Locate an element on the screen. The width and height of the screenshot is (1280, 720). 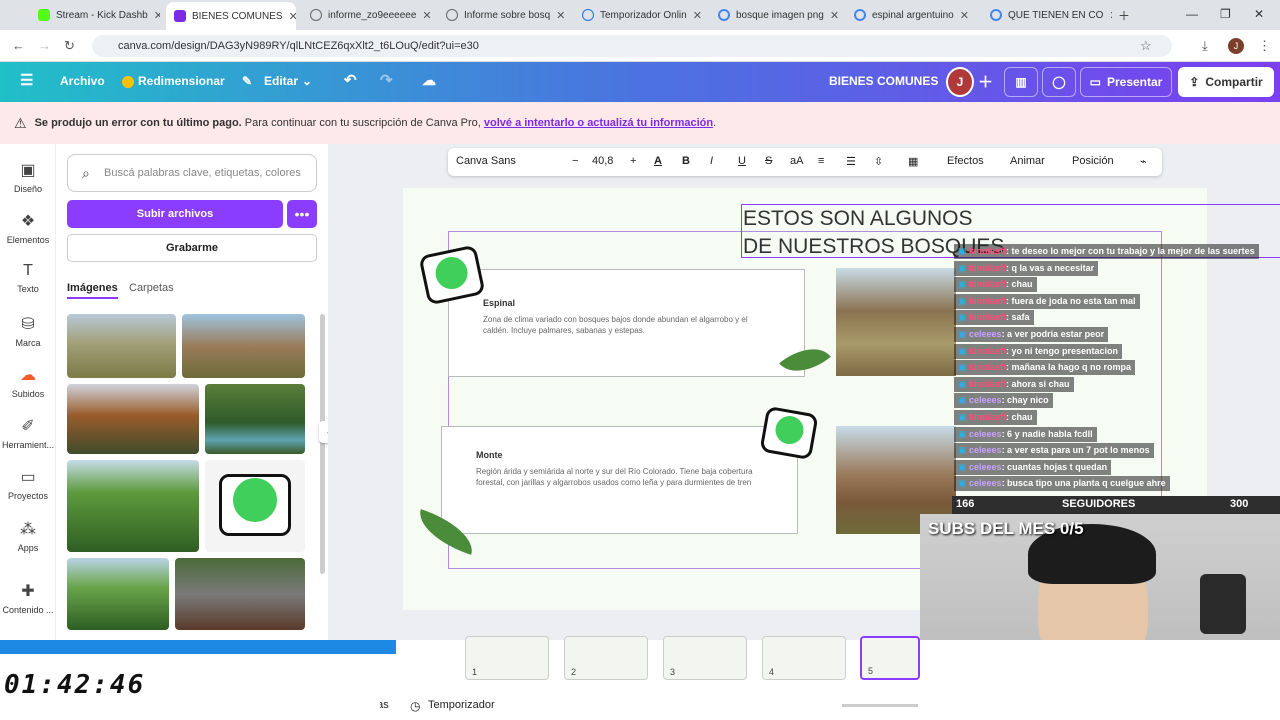
chat-message: ▣ kinolasff: chau is located at coordinates (995, 417).